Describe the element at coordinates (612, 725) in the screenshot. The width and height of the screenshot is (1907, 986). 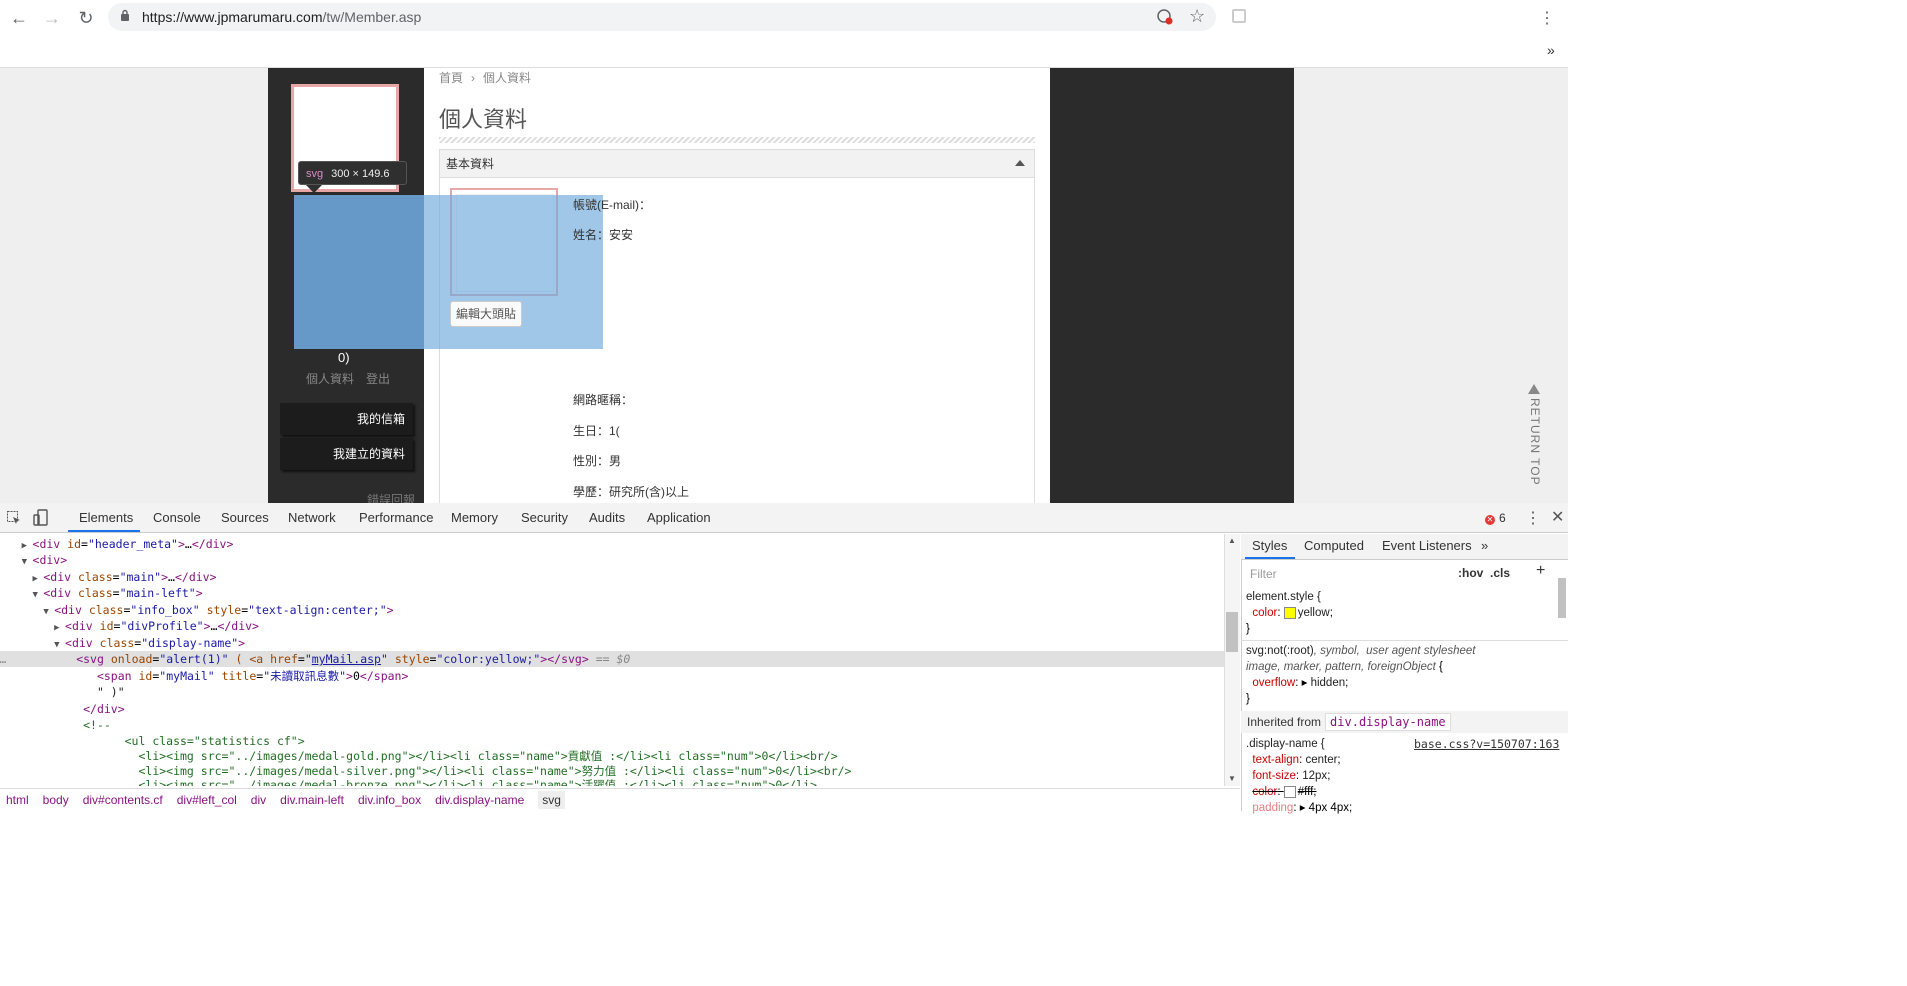
I see `dom-node: <!--` at that location.